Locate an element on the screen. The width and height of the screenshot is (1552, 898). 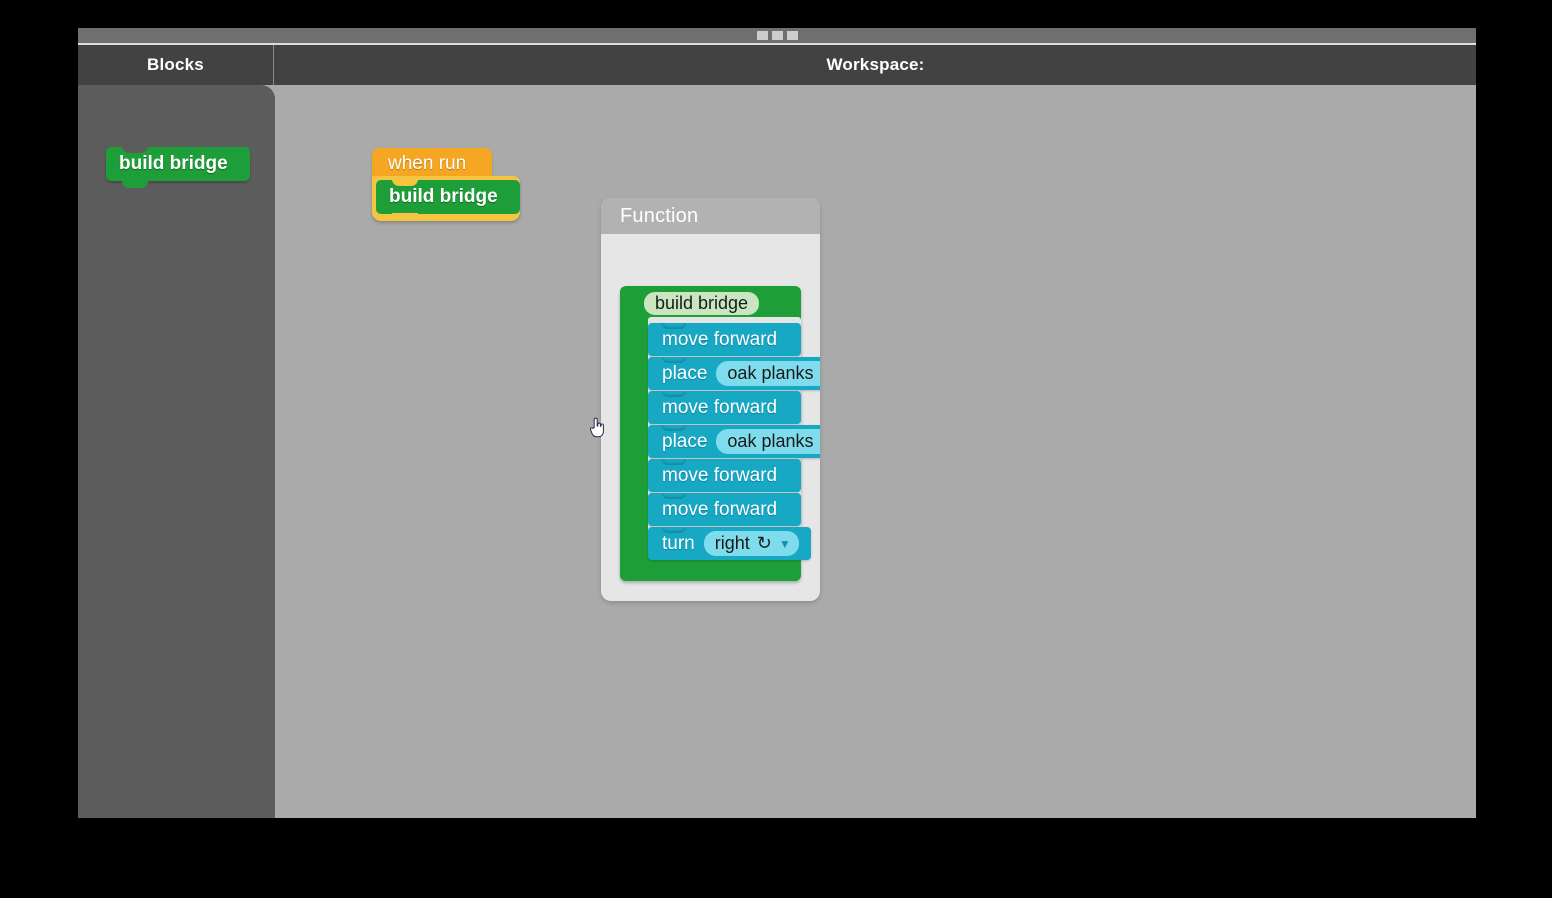
palette-block-build-bridge: build bridge is located at coordinates (178, 167).